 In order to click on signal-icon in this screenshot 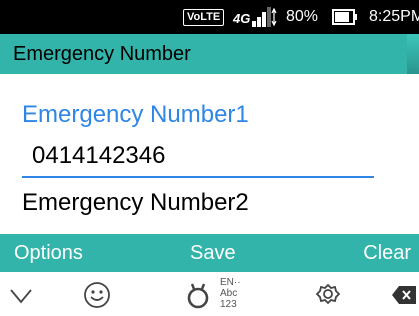, I will do `click(264, 17)`.